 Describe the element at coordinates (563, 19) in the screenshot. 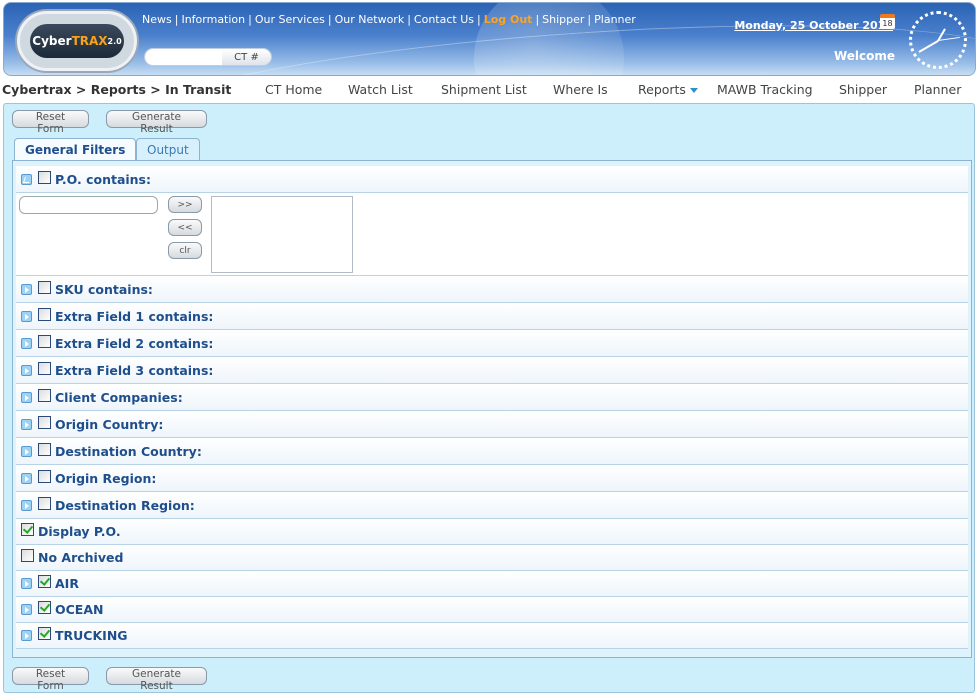

I see `link-shipper: Shipper` at that location.